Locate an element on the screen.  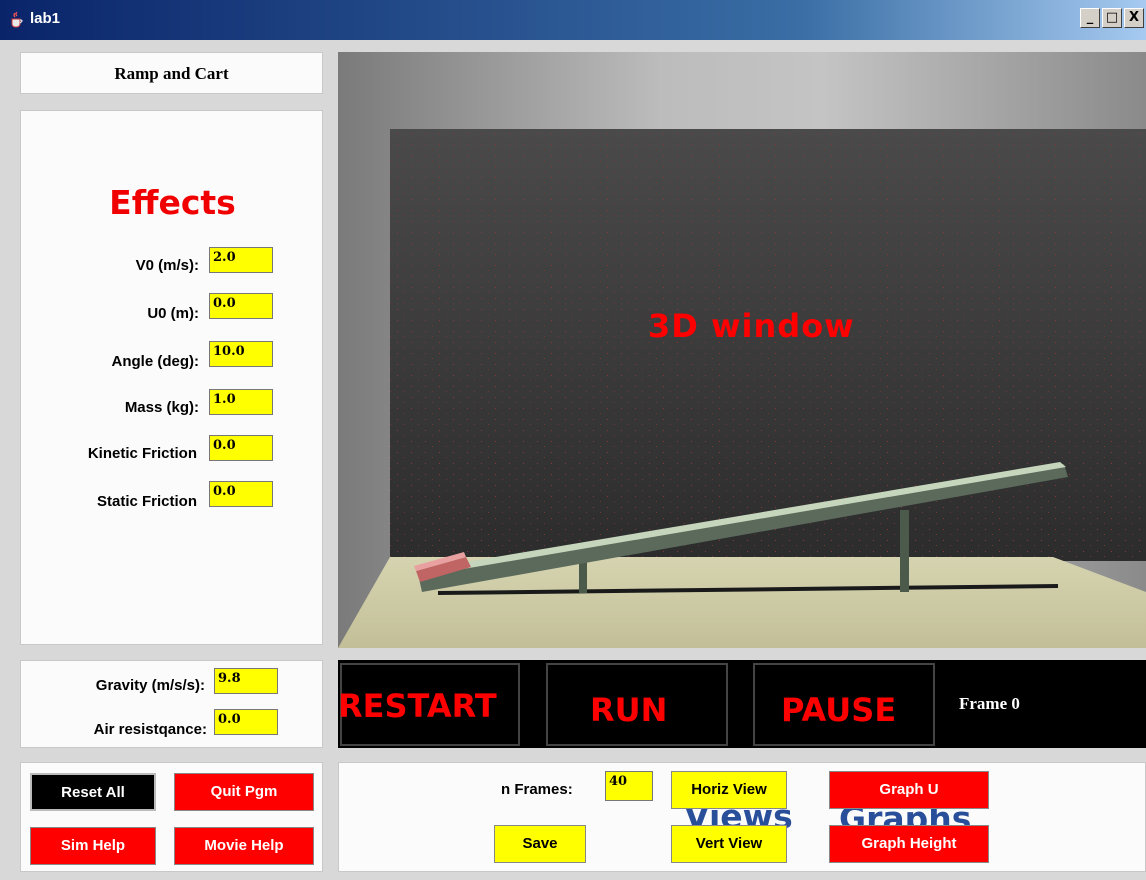
nframes-label: n Frames: is located at coordinates (537, 789).